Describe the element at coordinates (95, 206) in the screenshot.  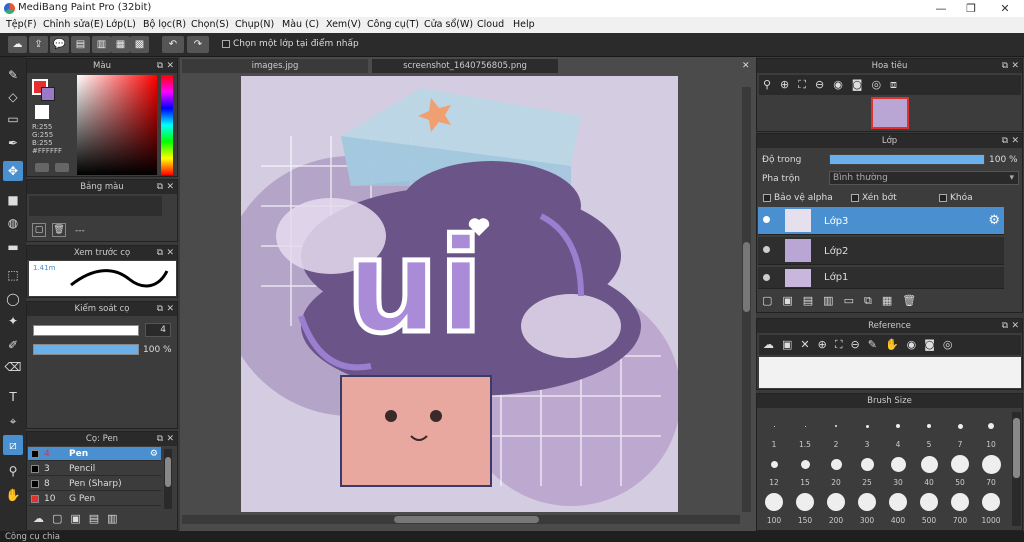
I see `palette-swatches` at that location.